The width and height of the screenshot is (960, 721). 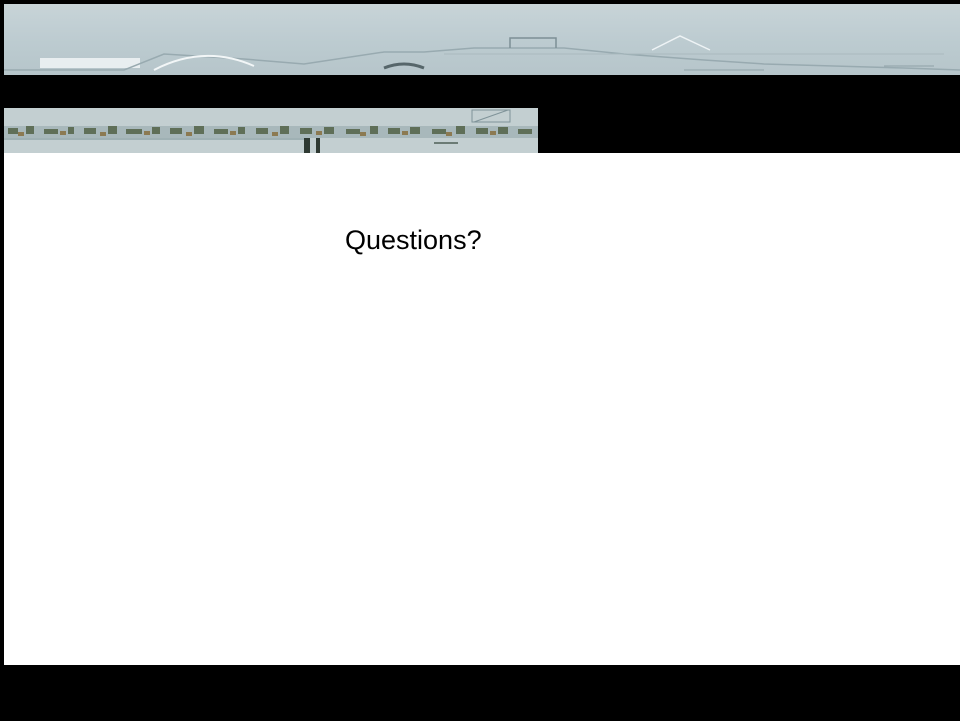 I want to click on decorative-pattern, so click(x=271, y=130).